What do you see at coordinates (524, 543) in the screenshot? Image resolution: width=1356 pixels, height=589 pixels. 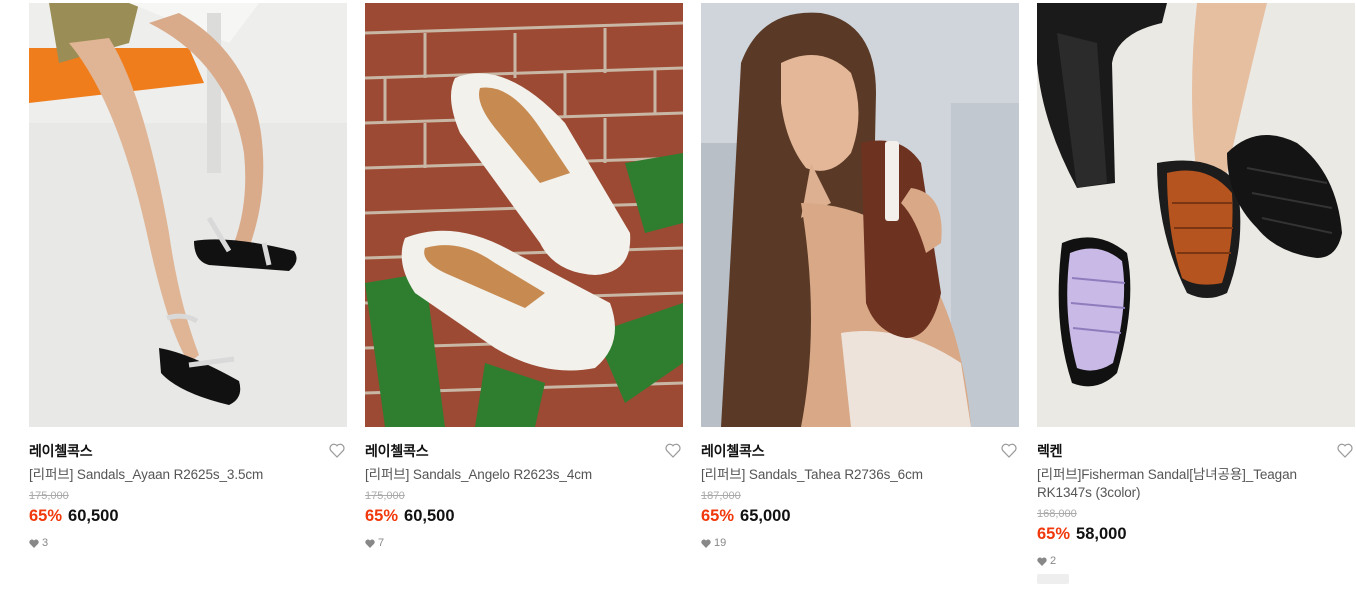 I see `like-count: 7` at bounding box center [524, 543].